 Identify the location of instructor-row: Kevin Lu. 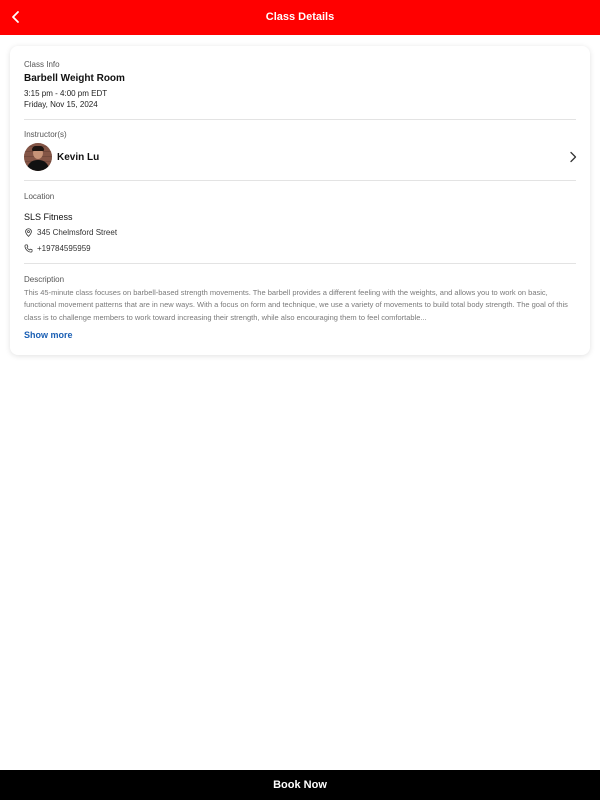
(301, 157).